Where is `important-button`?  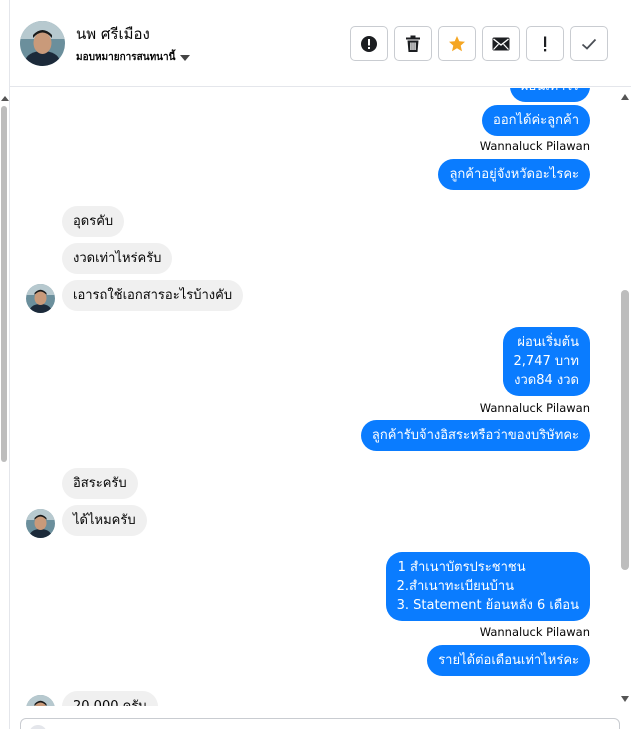 important-button is located at coordinates (545, 43).